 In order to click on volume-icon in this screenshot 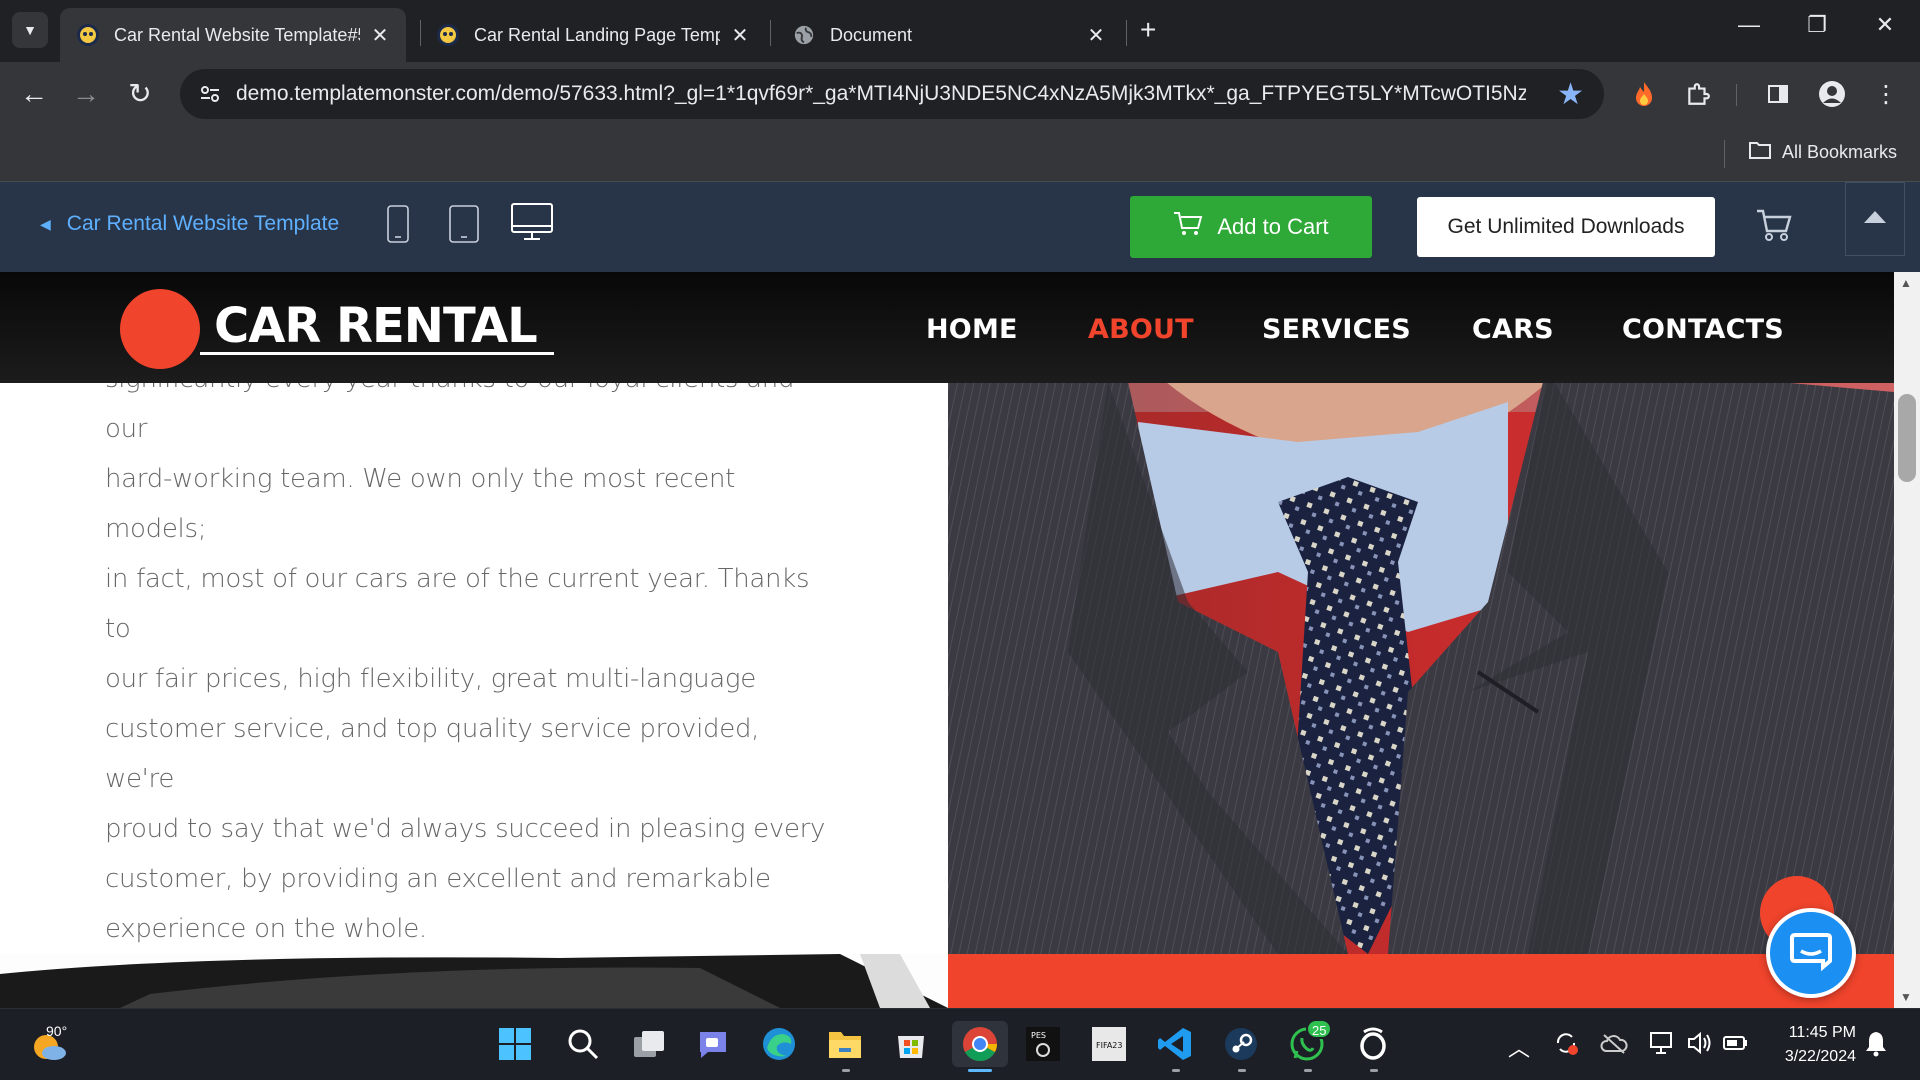, I will do `click(1700, 1046)`.